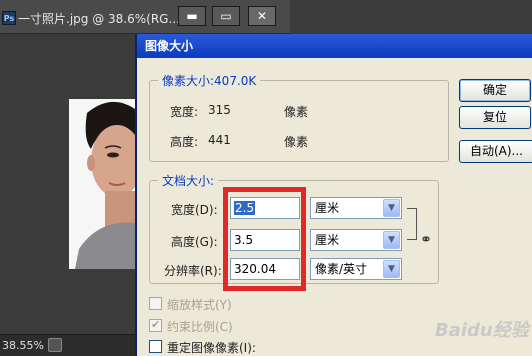 Image resolution: width=532 pixels, height=356 pixels. I want to click on doc-width-unit-select: 厘米 ▼, so click(356, 208).